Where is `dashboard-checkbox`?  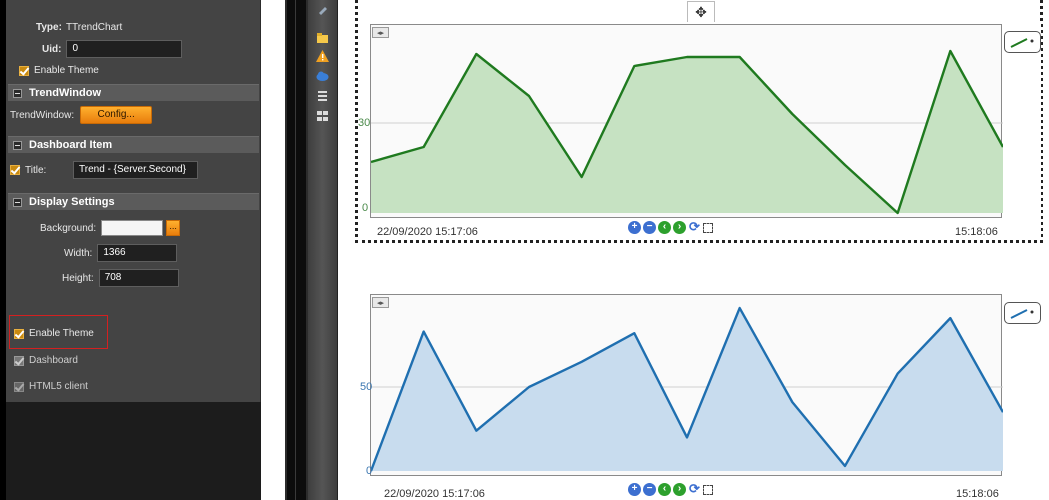 dashboard-checkbox is located at coordinates (19, 360).